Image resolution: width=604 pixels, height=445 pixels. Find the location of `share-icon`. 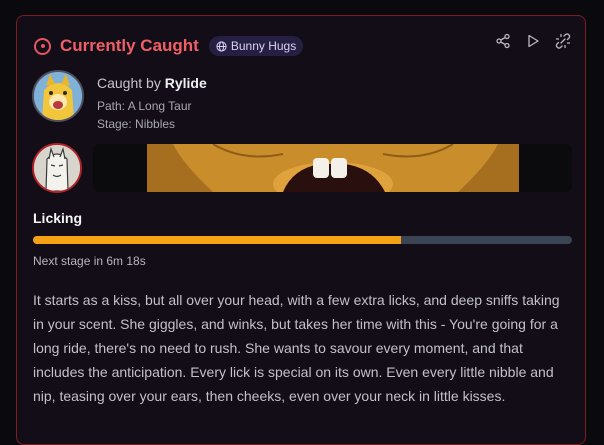

share-icon is located at coordinates (503, 41).